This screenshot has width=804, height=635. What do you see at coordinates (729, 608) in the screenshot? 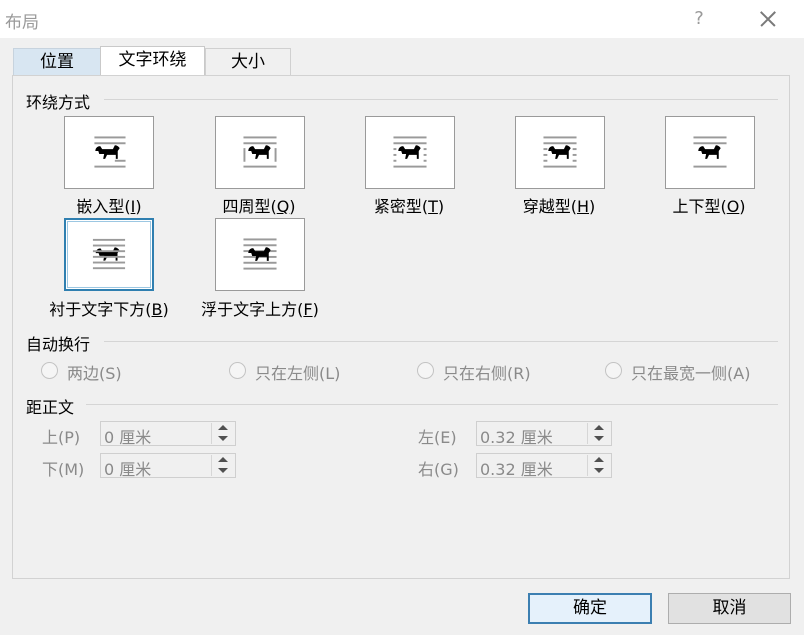
I see `cancel-button: 取消` at bounding box center [729, 608].